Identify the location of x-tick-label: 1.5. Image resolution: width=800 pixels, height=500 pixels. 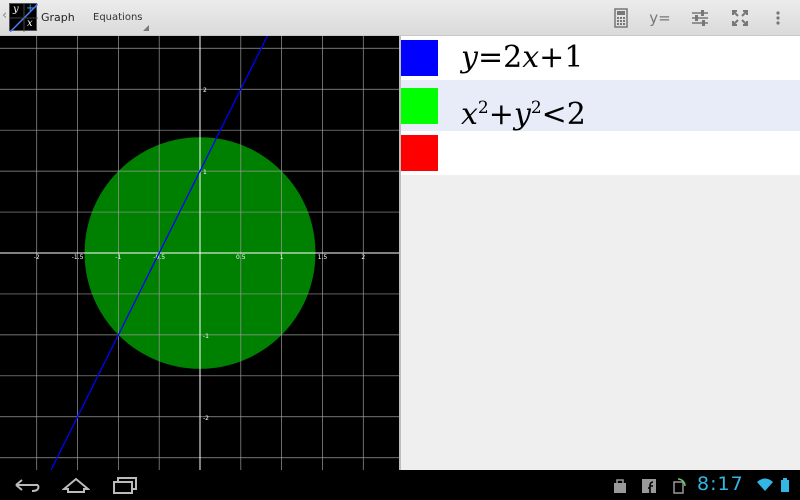
(323, 257).